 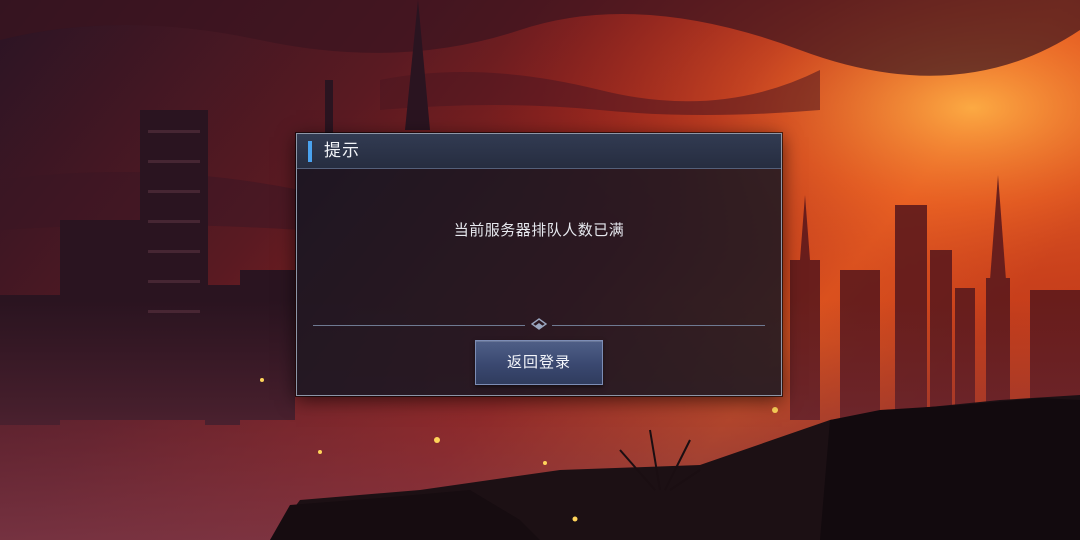 I want to click on divider-right, so click(x=658, y=325).